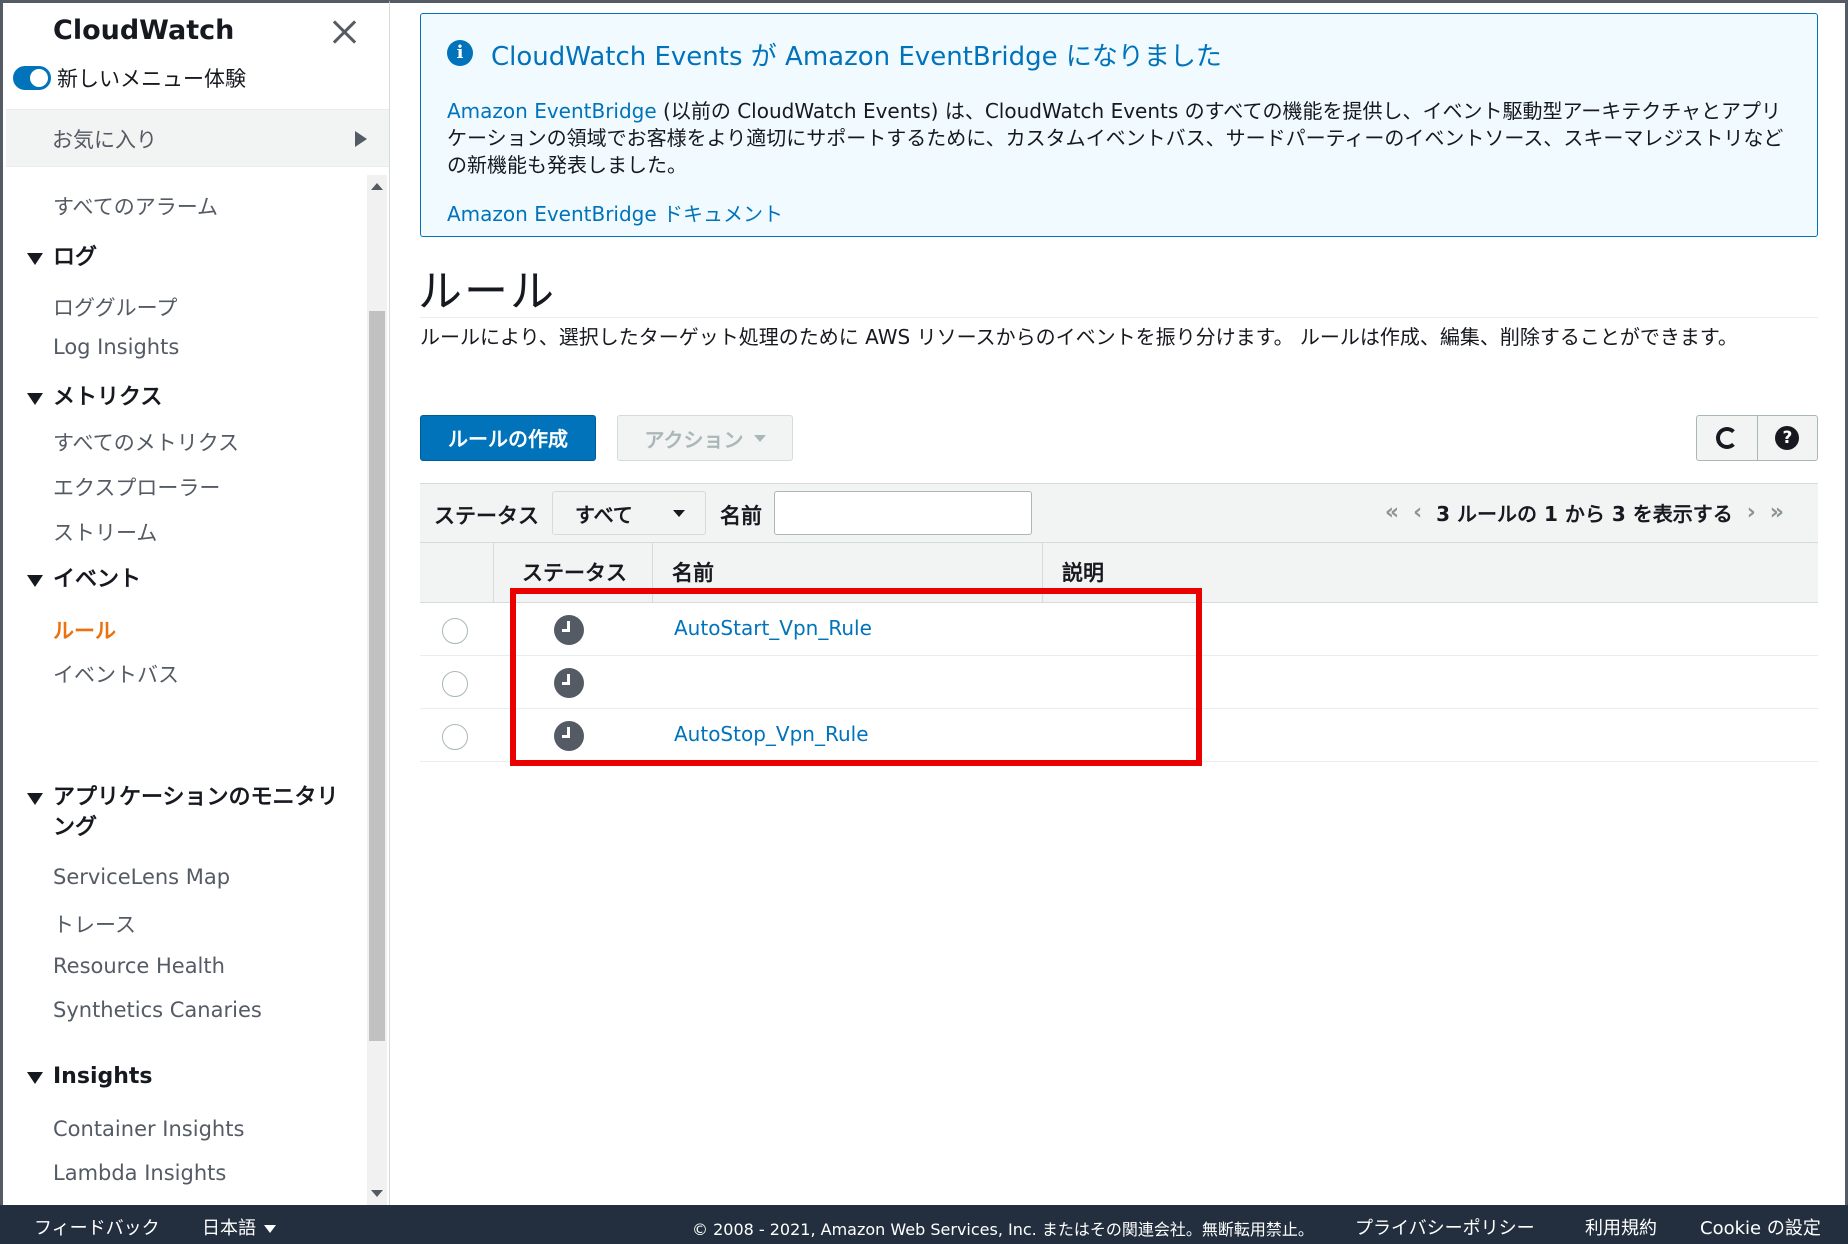 The image size is (1848, 1244). What do you see at coordinates (552, 111) in the screenshot?
I see `banner-body-link: Amazon EventBridge` at bounding box center [552, 111].